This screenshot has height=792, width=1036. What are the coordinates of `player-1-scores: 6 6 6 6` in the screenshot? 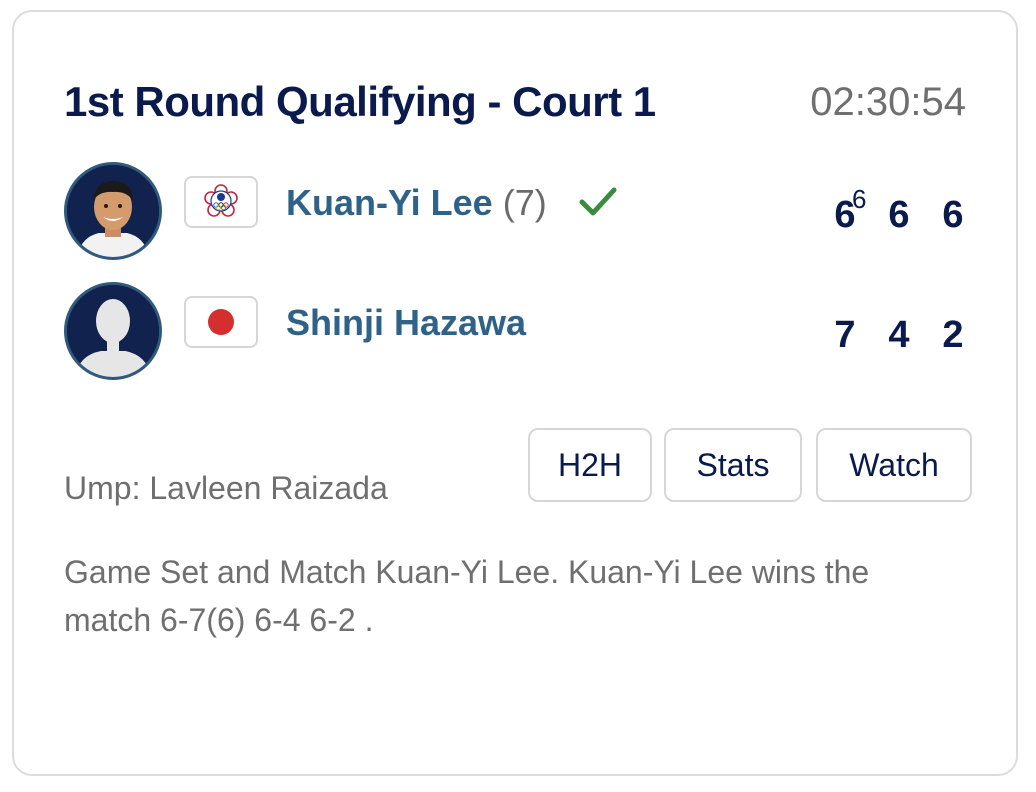 It's located at (890, 210).